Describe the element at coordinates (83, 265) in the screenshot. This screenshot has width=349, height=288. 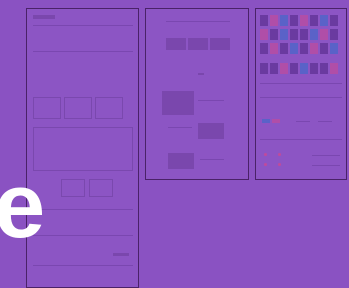
I see `footer-line` at that location.